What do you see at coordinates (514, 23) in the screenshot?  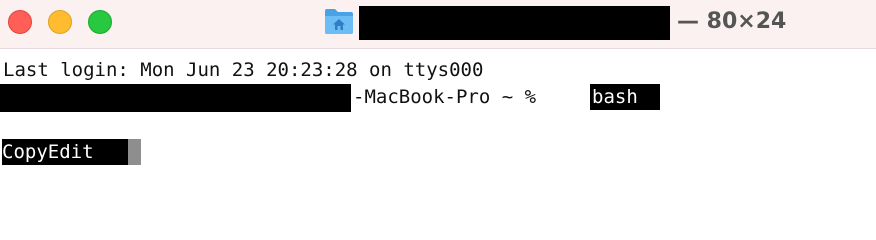 I see `redacted-window-title` at bounding box center [514, 23].